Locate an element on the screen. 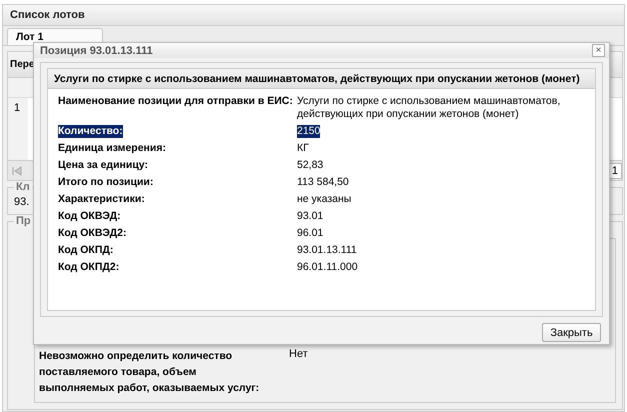  field-value: 96.01.11.000 is located at coordinates (327, 267).